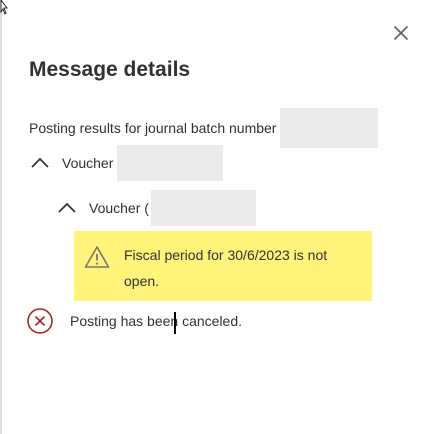 Image resolution: width=430 pixels, height=434 pixels. What do you see at coordinates (110, 69) in the screenshot?
I see `dialog-title: Message details` at bounding box center [110, 69].